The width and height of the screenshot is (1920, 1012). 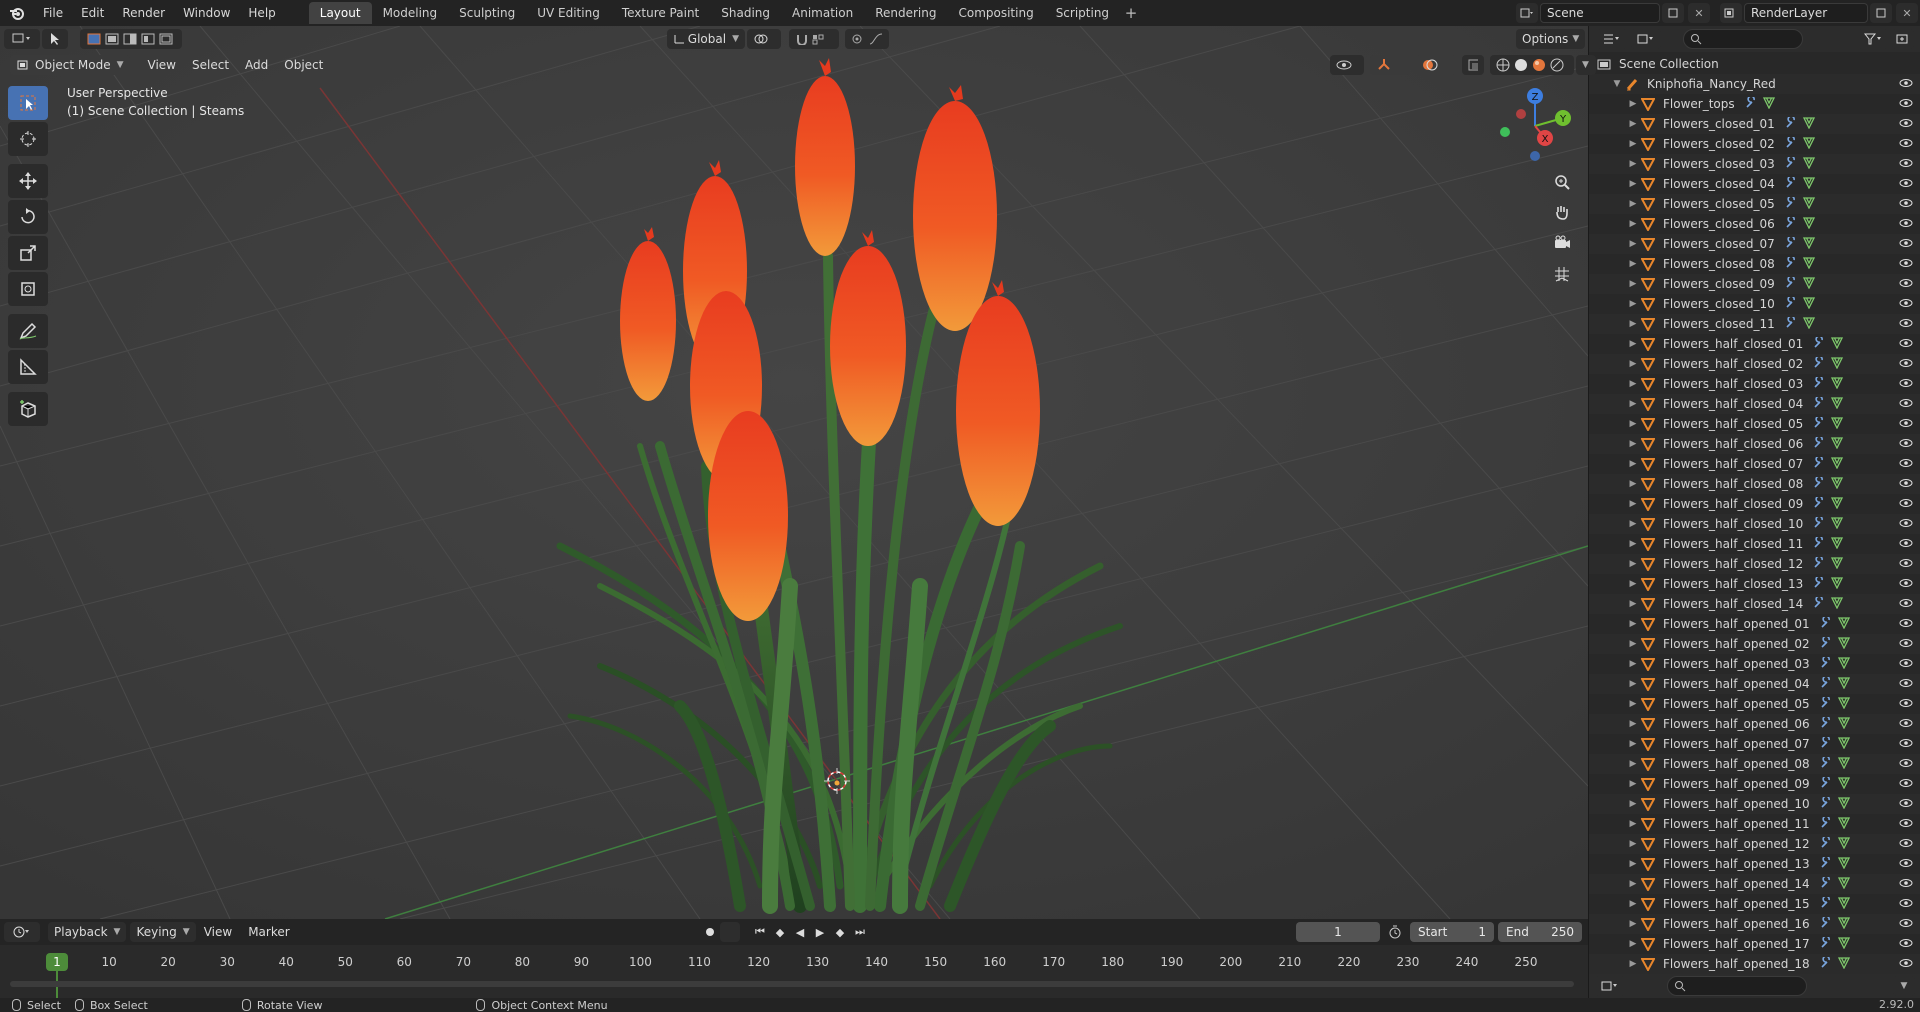 I want to click on outliner-object-row: ▶ Flowers_half_opened_03, so click(x=1754, y=664).